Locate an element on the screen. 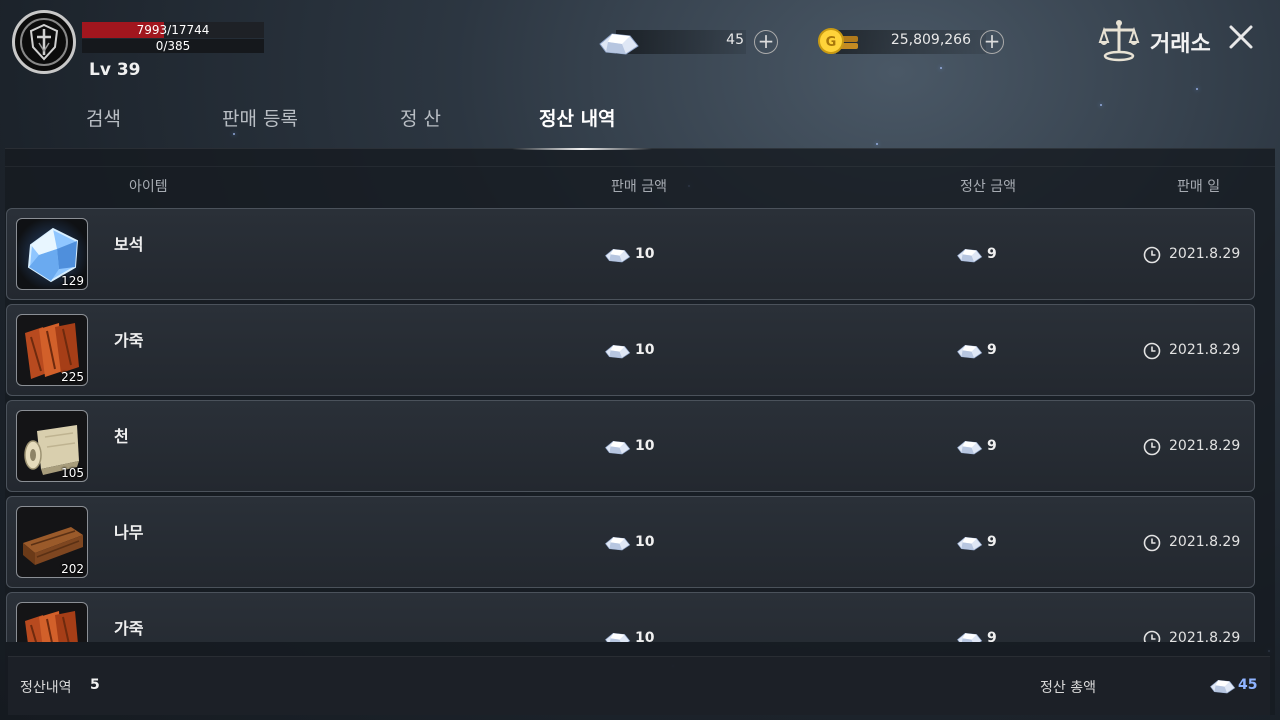 Image resolution: width=1280 pixels, height=720 pixels. list-item: 가죽 10 9 2021.8.29 is located at coordinates (630, 617).